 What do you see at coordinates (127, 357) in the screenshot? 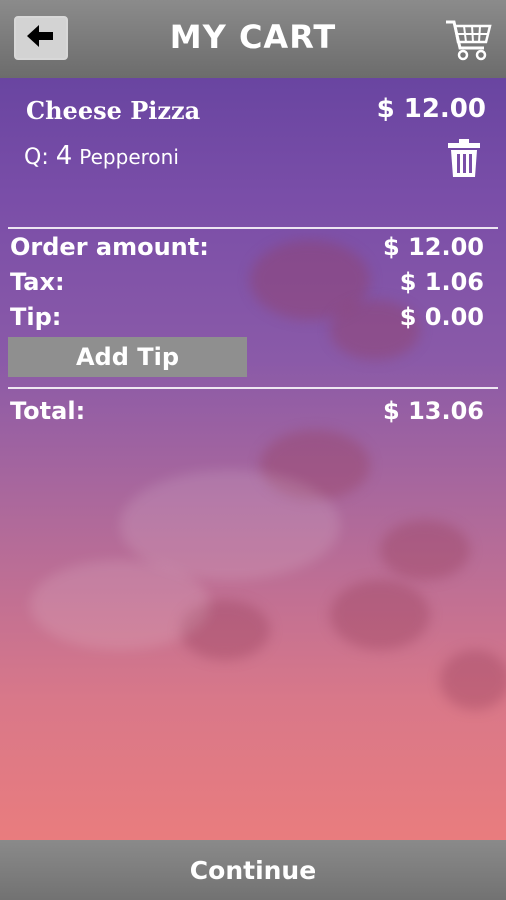
I see `add-tip-button: Add Tip` at bounding box center [127, 357].